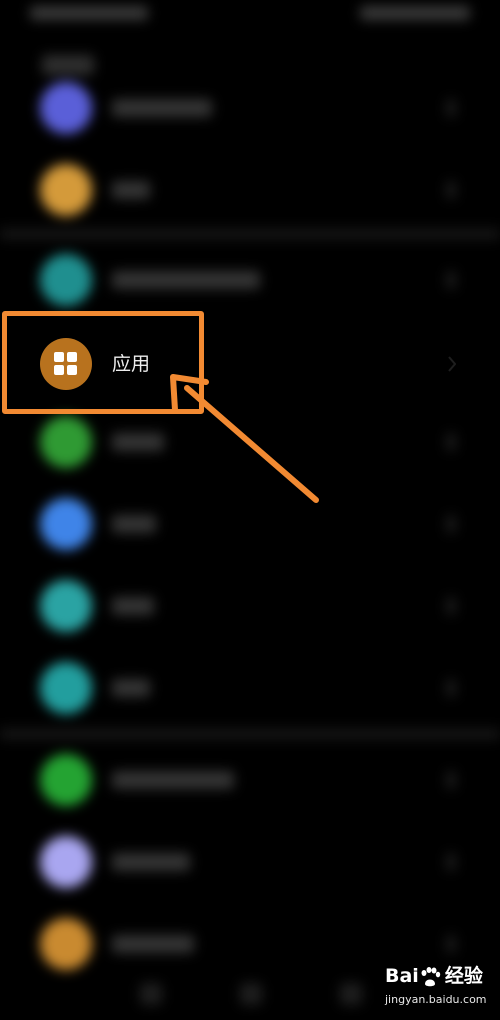 This screenshot has height=1020, width=500. Describe the element at coordinates (436, 999) in the screenshot. I see `watermark-url: jingyan.baidu.com` at that location.